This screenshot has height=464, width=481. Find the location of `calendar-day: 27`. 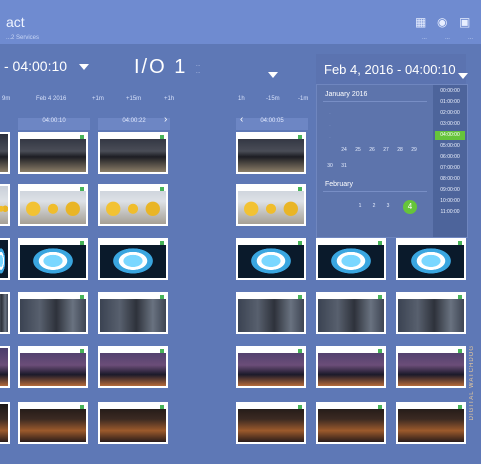

calendar-day: 27 is located at coordinates (386, 150).